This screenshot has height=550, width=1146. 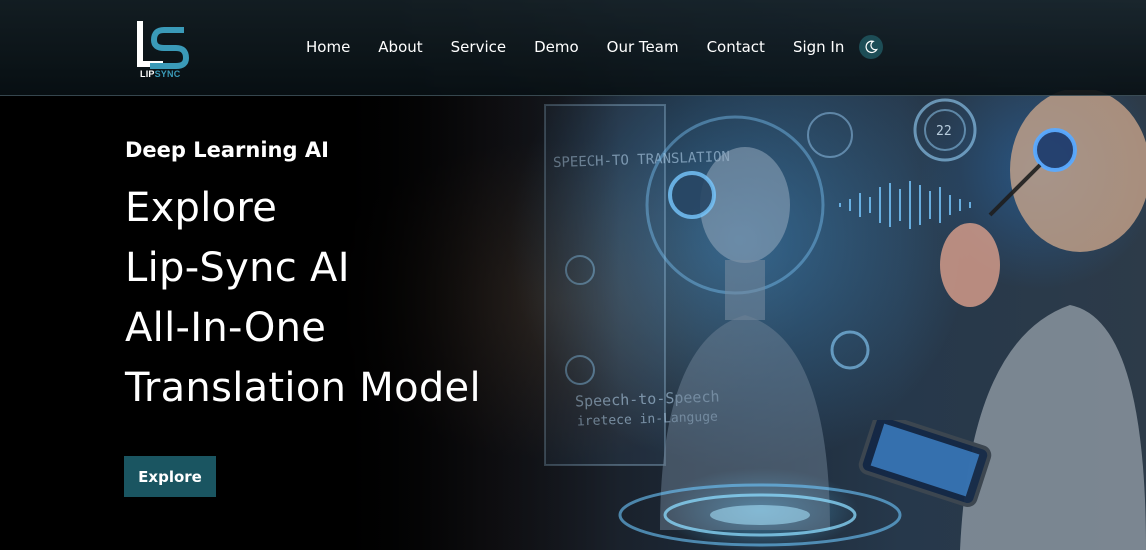 What do you see at coordinates (147, 74) in the screenshot?
I see `brand-wordmark-prefix: LIP` at bounding box center [147, 74].